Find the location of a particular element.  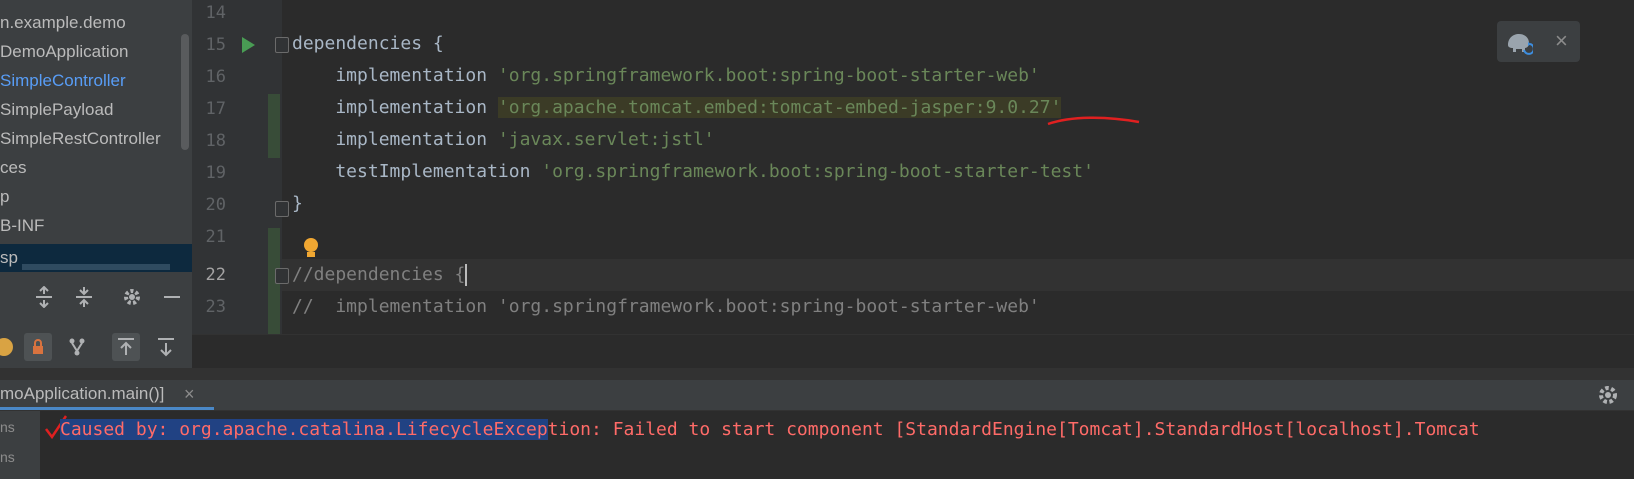

line-number: 17 is located at coordinates (215, 109).